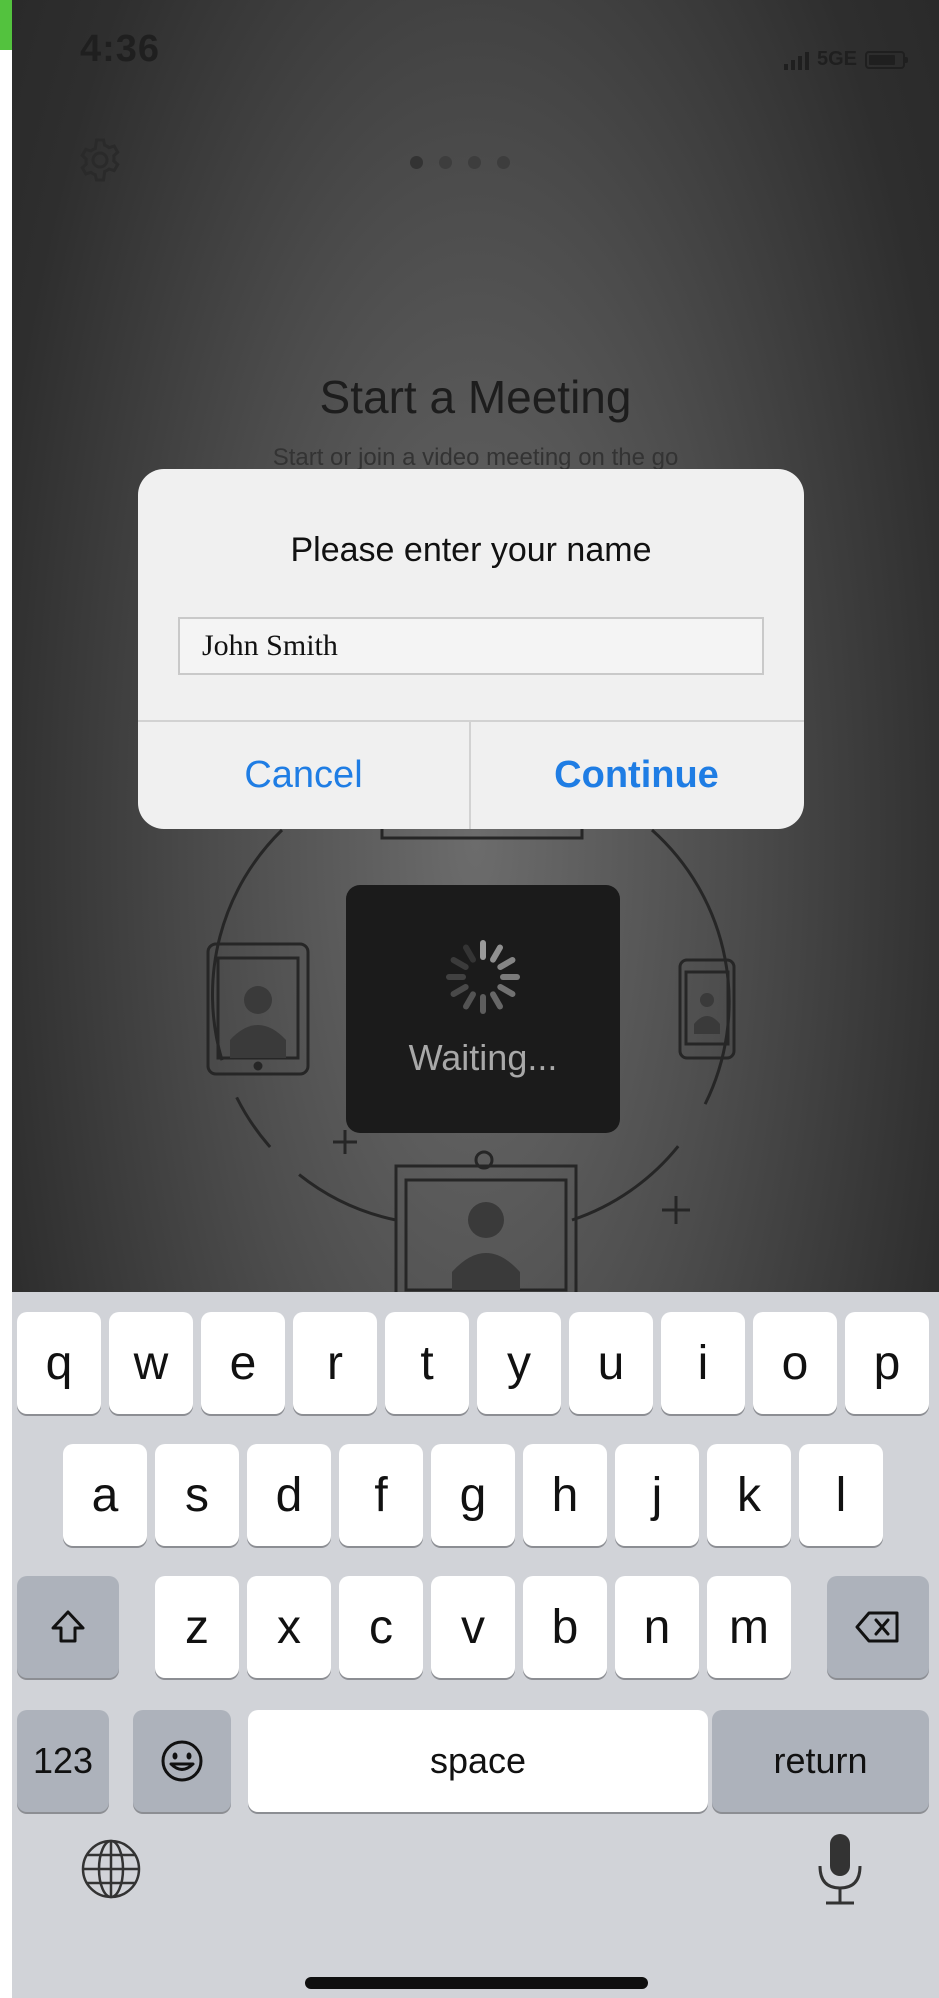 This screenshot has width=939, height=1998. Describe the element at coordinates (840, 1870) in the screenshot. I see `microphone-icon` at that location.